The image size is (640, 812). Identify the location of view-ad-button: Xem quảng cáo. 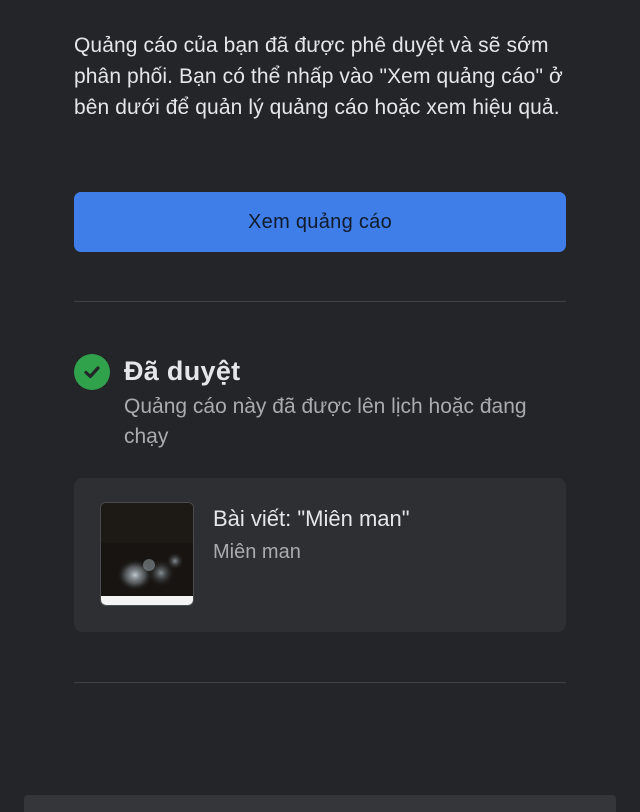
(320, 222).